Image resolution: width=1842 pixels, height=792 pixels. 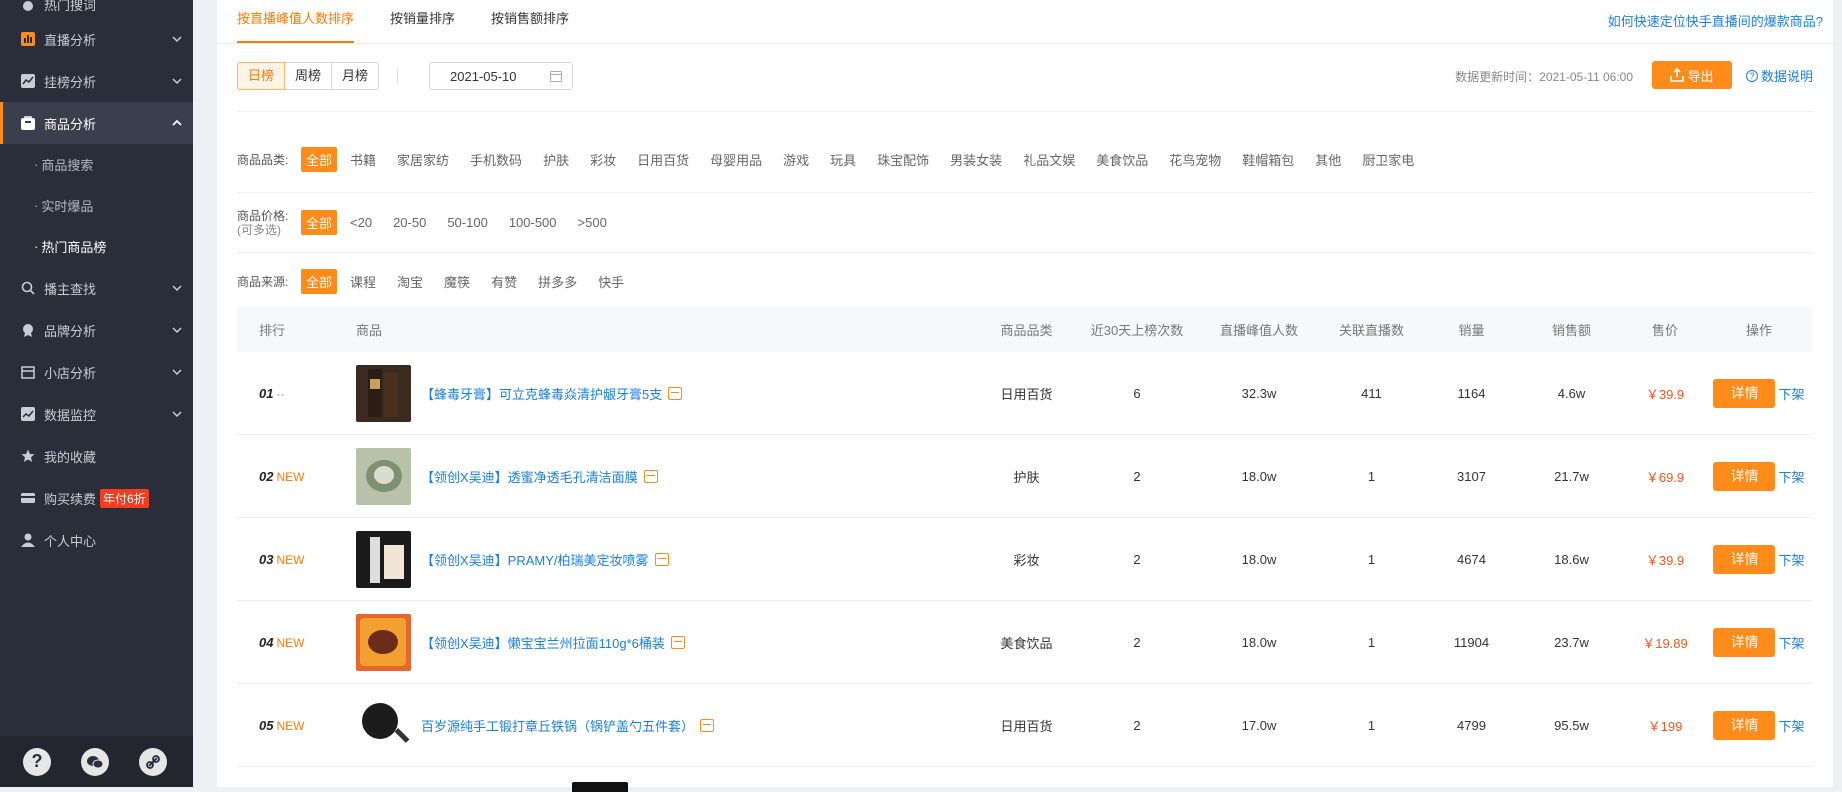 What do you see at coordinates (457, 281) in the screenshot?
I see `source-chip: 魔筷` at bounding box center [457, 281].